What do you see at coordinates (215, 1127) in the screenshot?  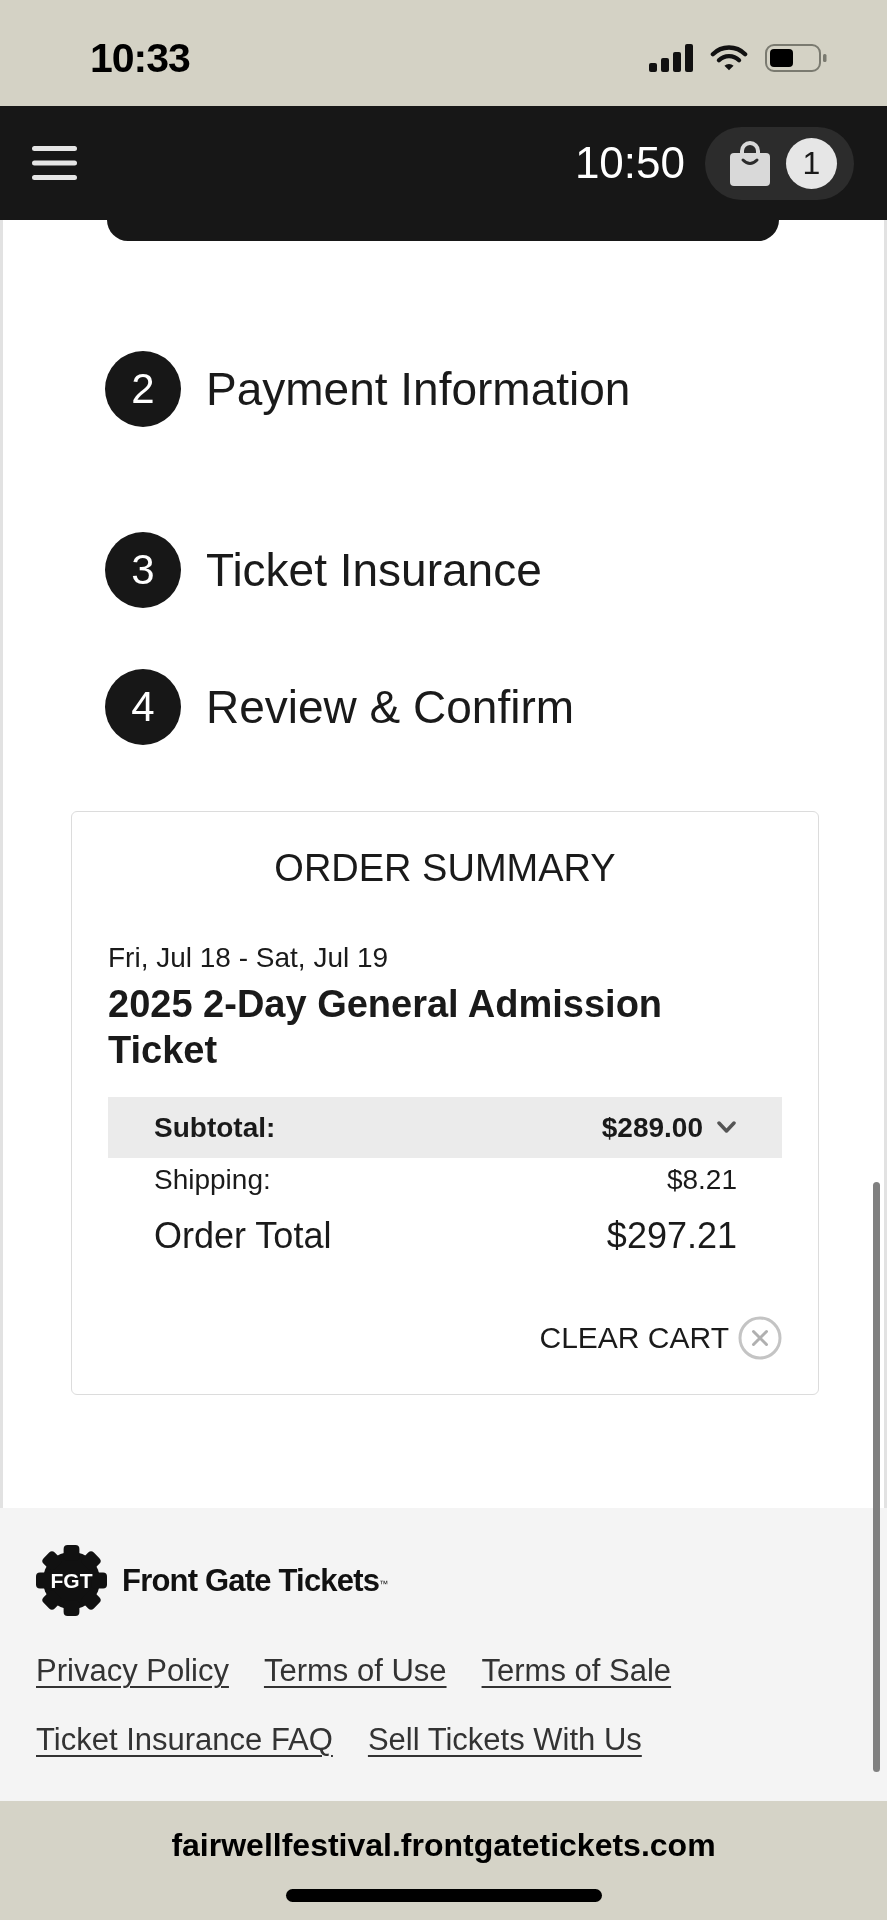 I see `subtotal-label: Subtotal:` at bounding box center [215, 1127].